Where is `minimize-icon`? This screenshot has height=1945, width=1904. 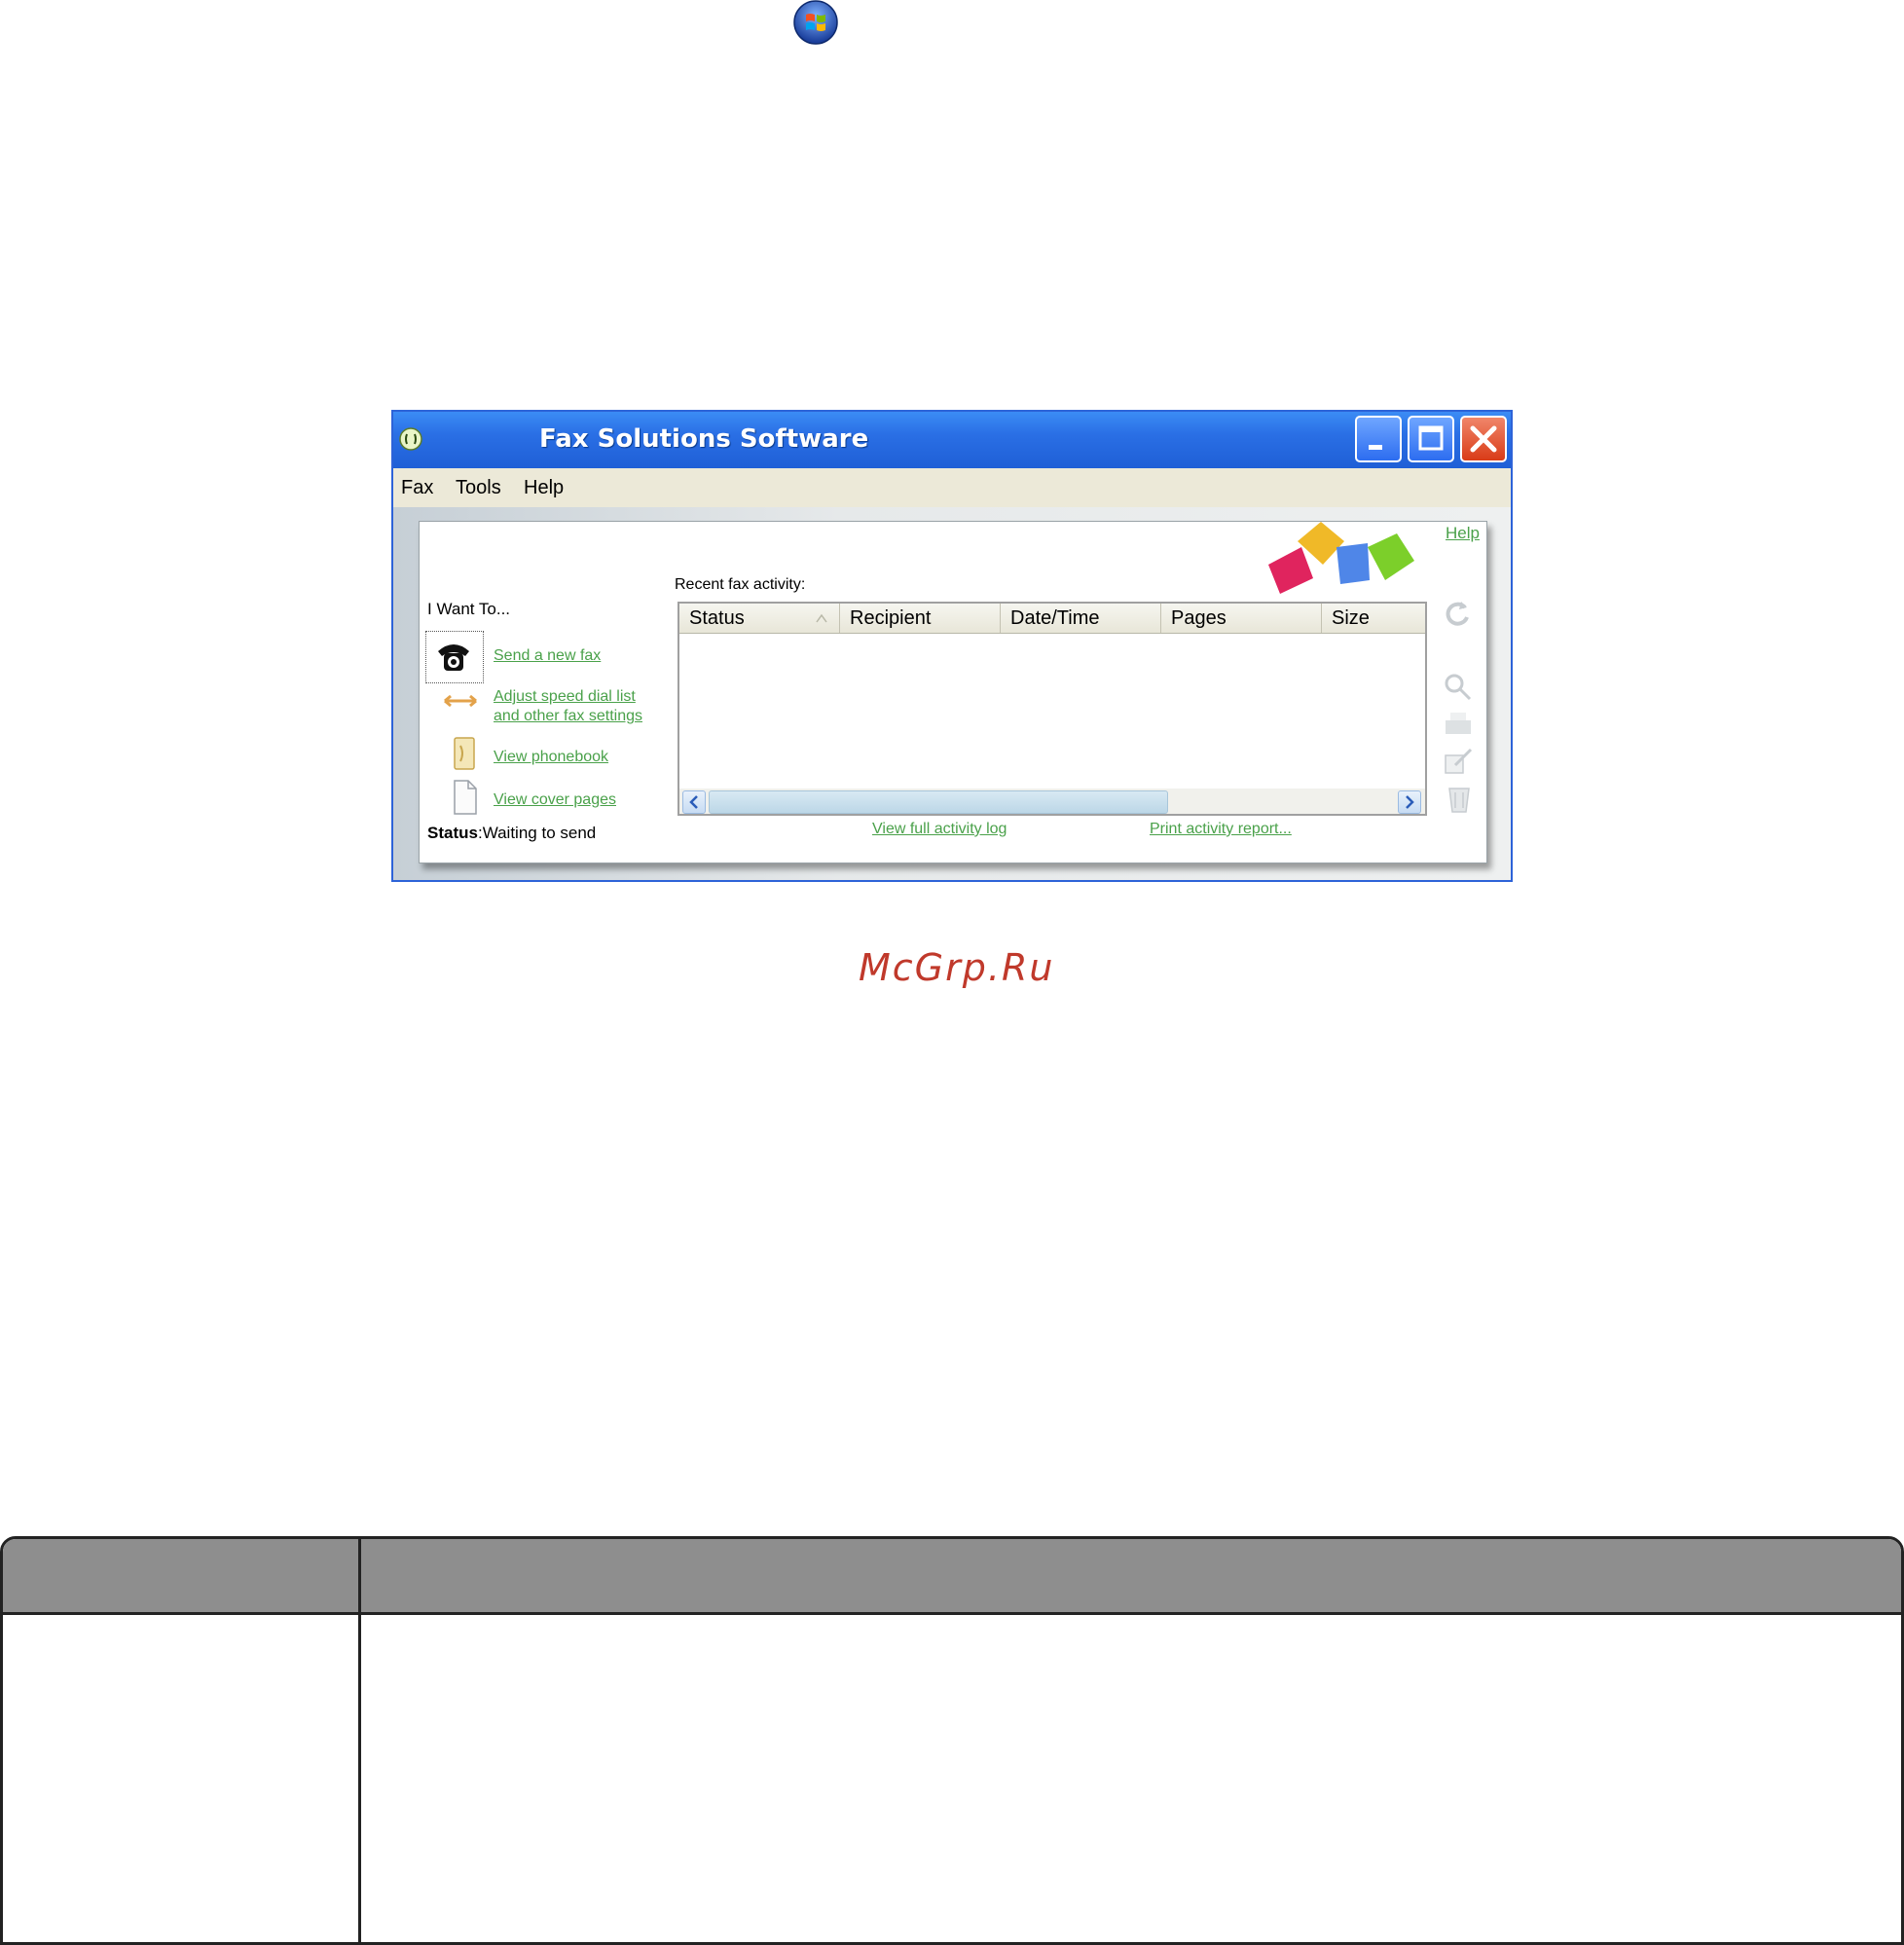 minimize-icon is located at coordinates (1375, 447).